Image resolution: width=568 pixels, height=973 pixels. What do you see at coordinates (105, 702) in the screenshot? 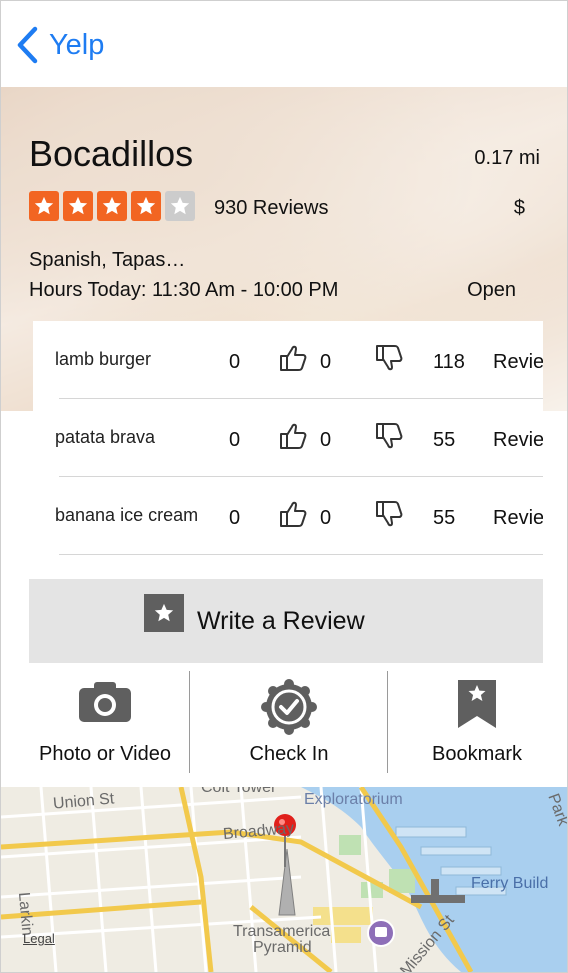
I see `camera-icon` at bounding box center [105, 702].